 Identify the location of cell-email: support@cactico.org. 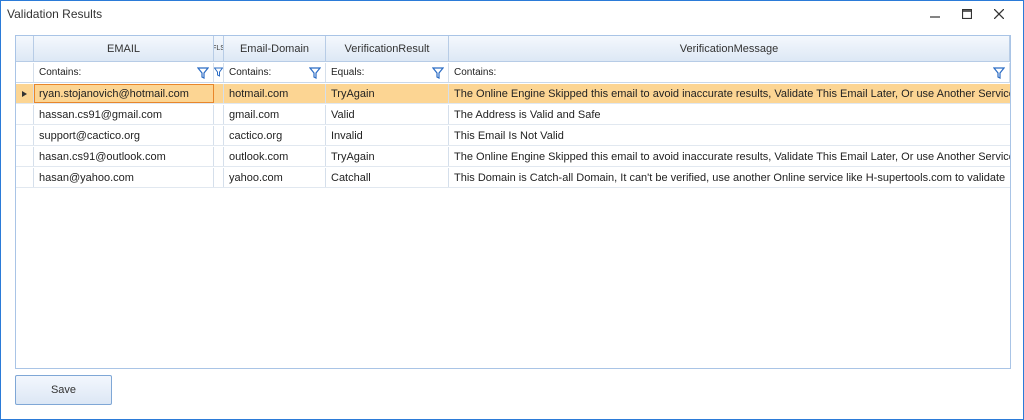
(124, 135).